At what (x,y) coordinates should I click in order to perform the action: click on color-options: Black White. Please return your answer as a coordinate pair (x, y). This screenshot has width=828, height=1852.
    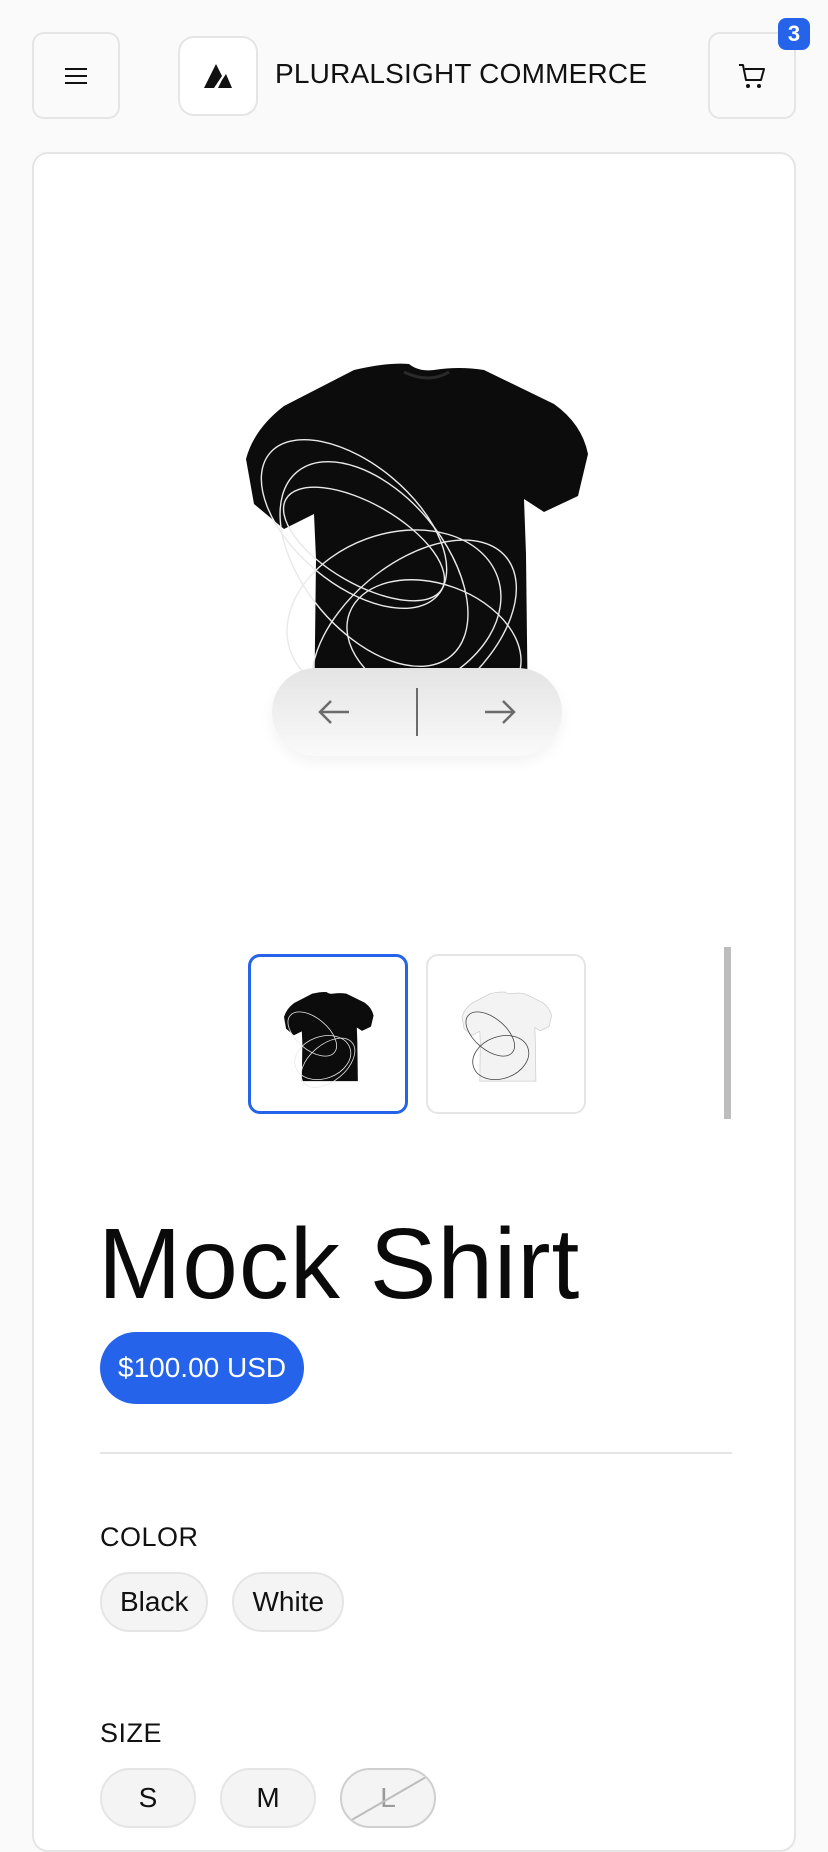
    Looking at the image, I should click on (222, 1602).